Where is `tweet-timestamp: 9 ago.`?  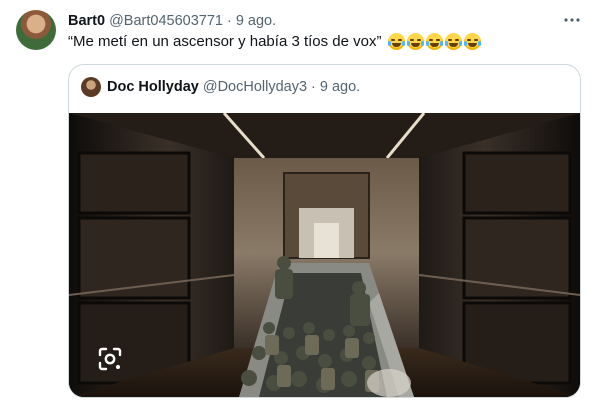 tweet-timestamp: 9 ago. is located at coordinates (256, 21).